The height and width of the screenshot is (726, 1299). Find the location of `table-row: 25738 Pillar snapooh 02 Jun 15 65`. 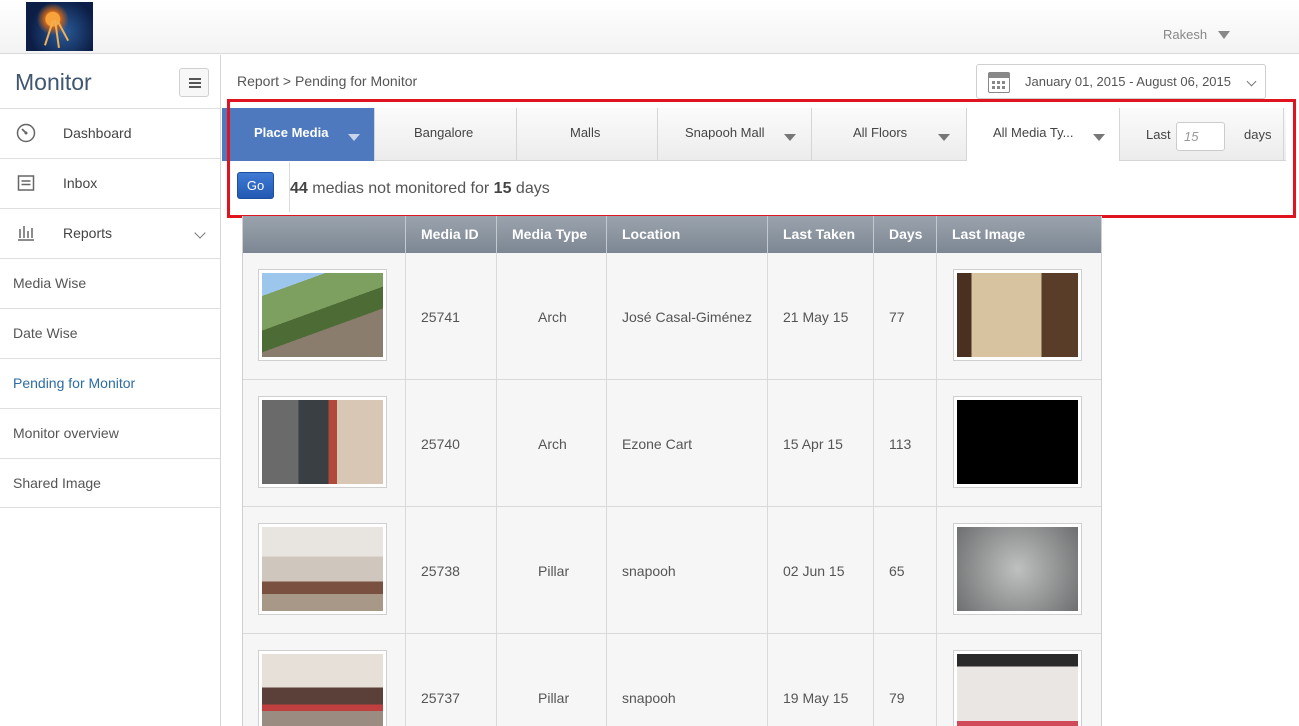

table-row: 25738 Pillar snapooh 02 Jun 15 65 is located at coordinates (672, 570).